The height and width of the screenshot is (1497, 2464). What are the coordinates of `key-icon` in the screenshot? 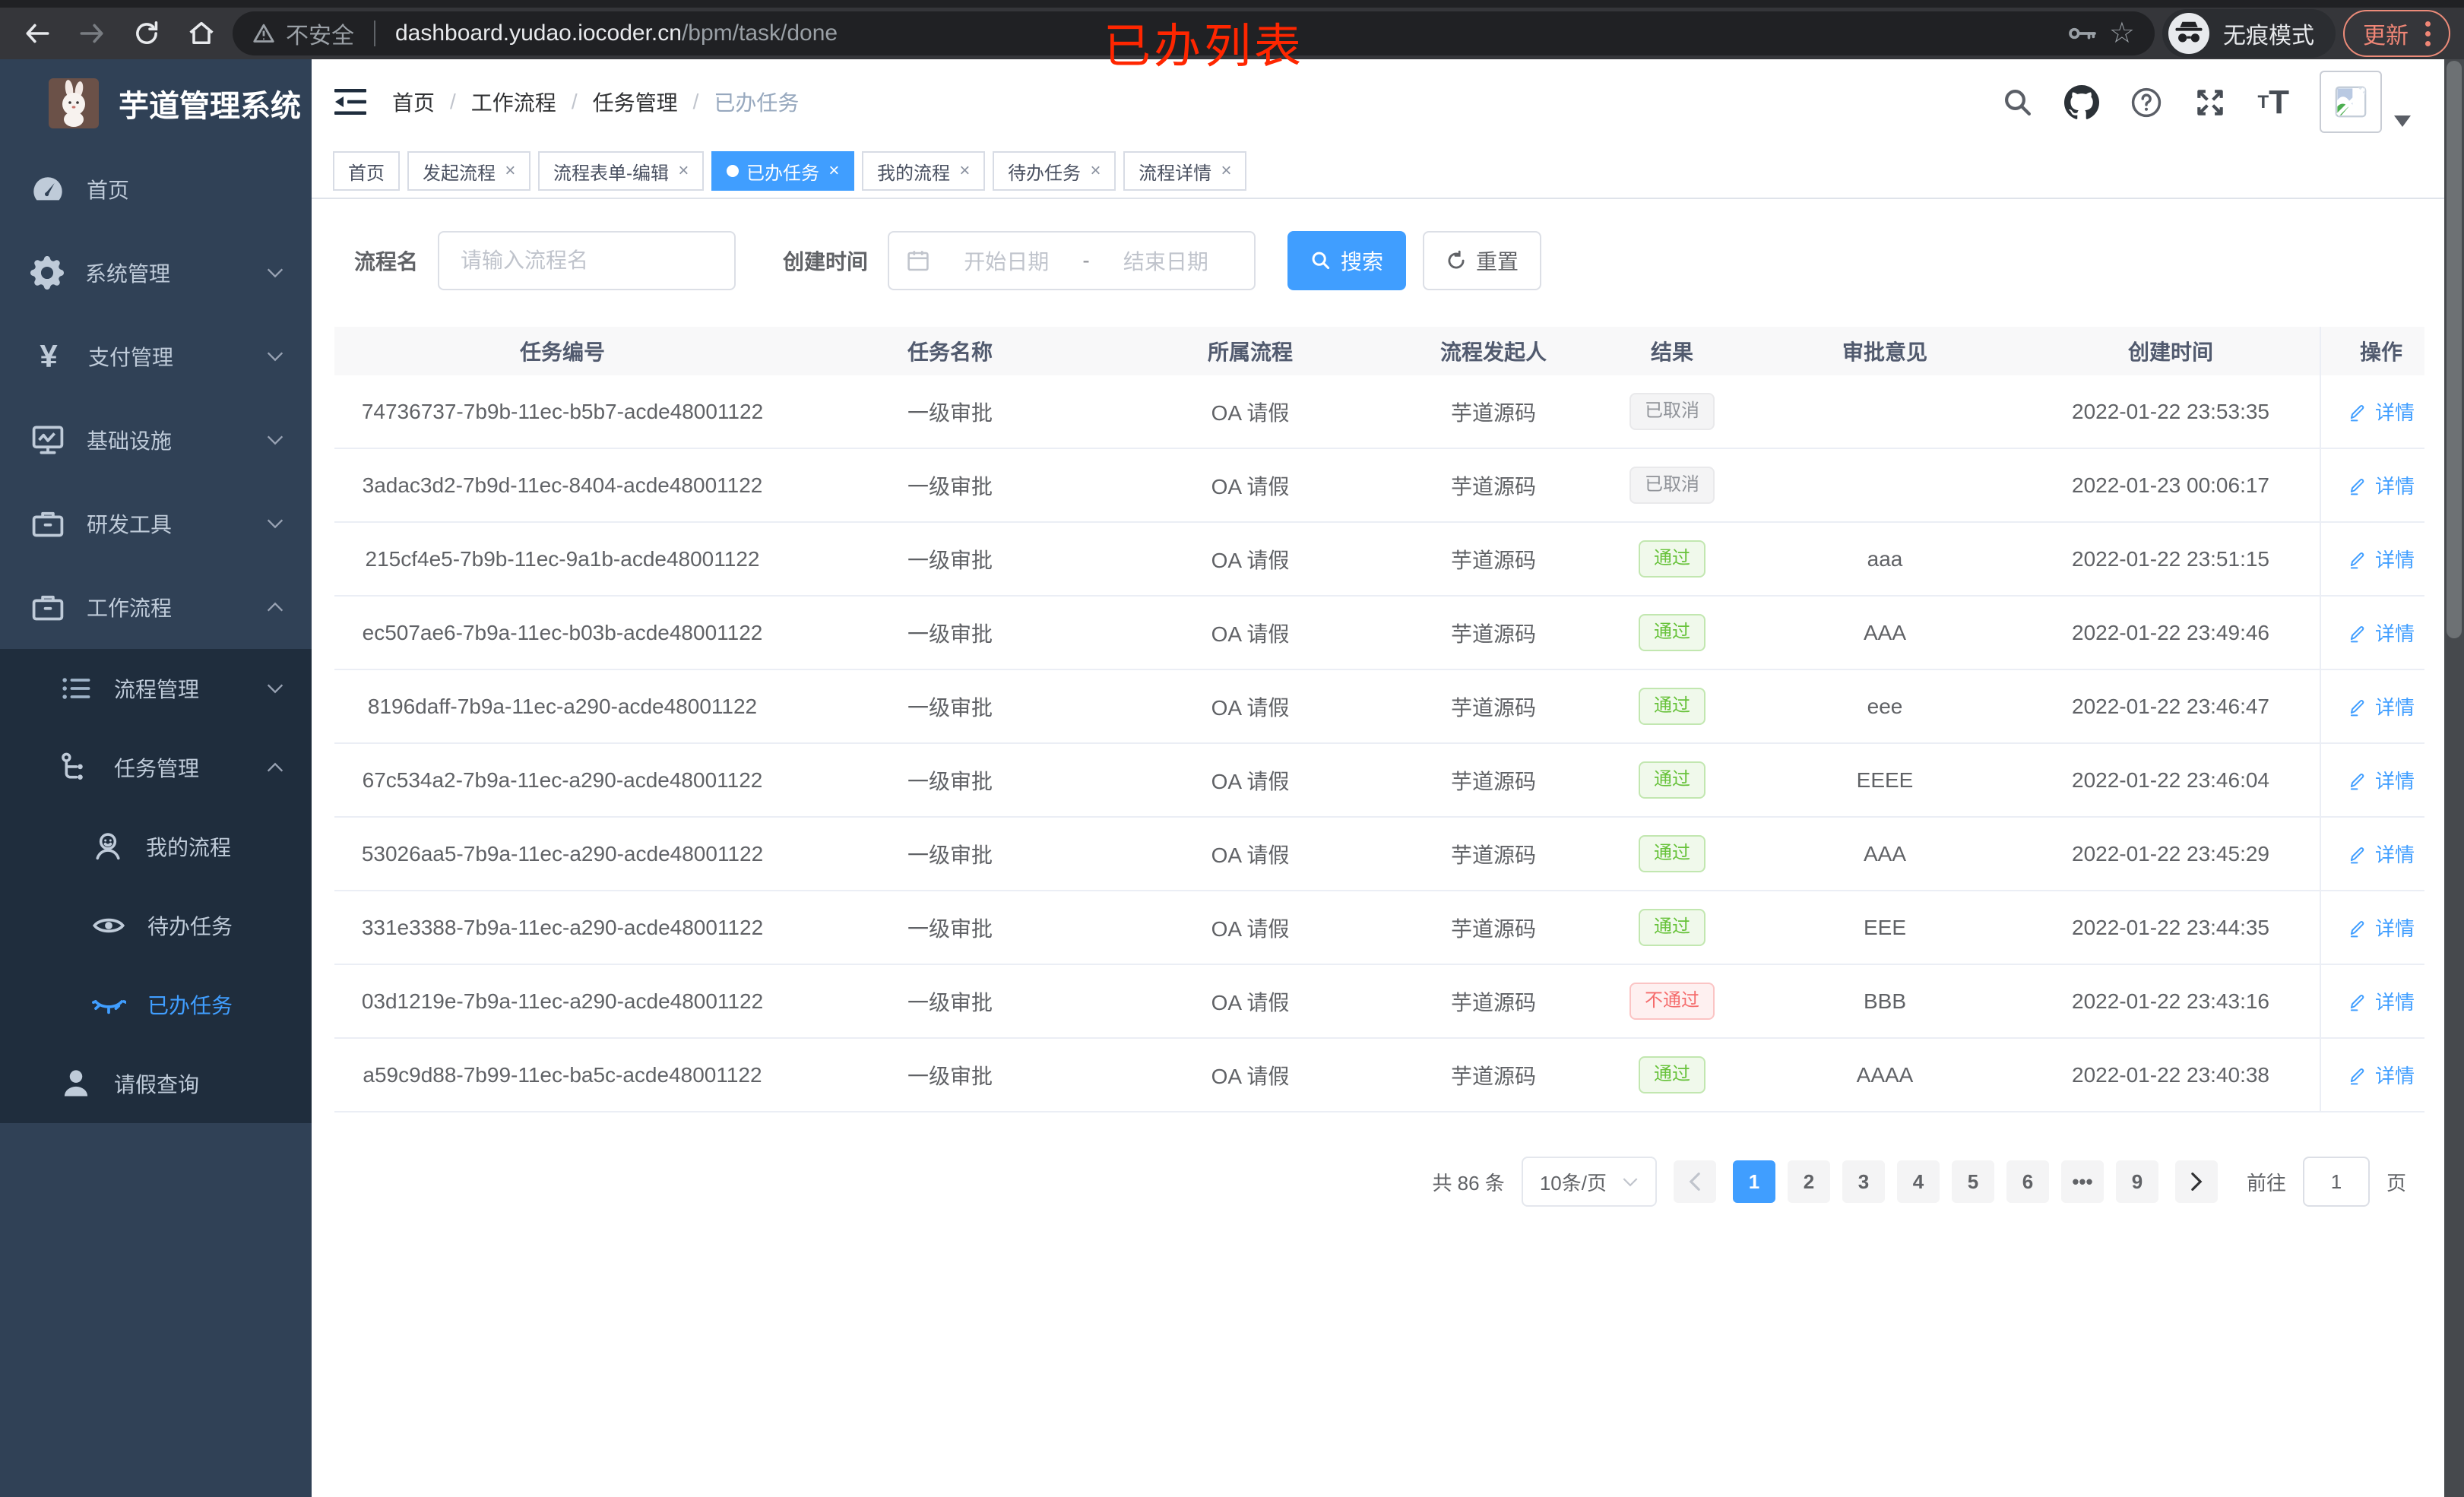 It's located at (2083, 33).